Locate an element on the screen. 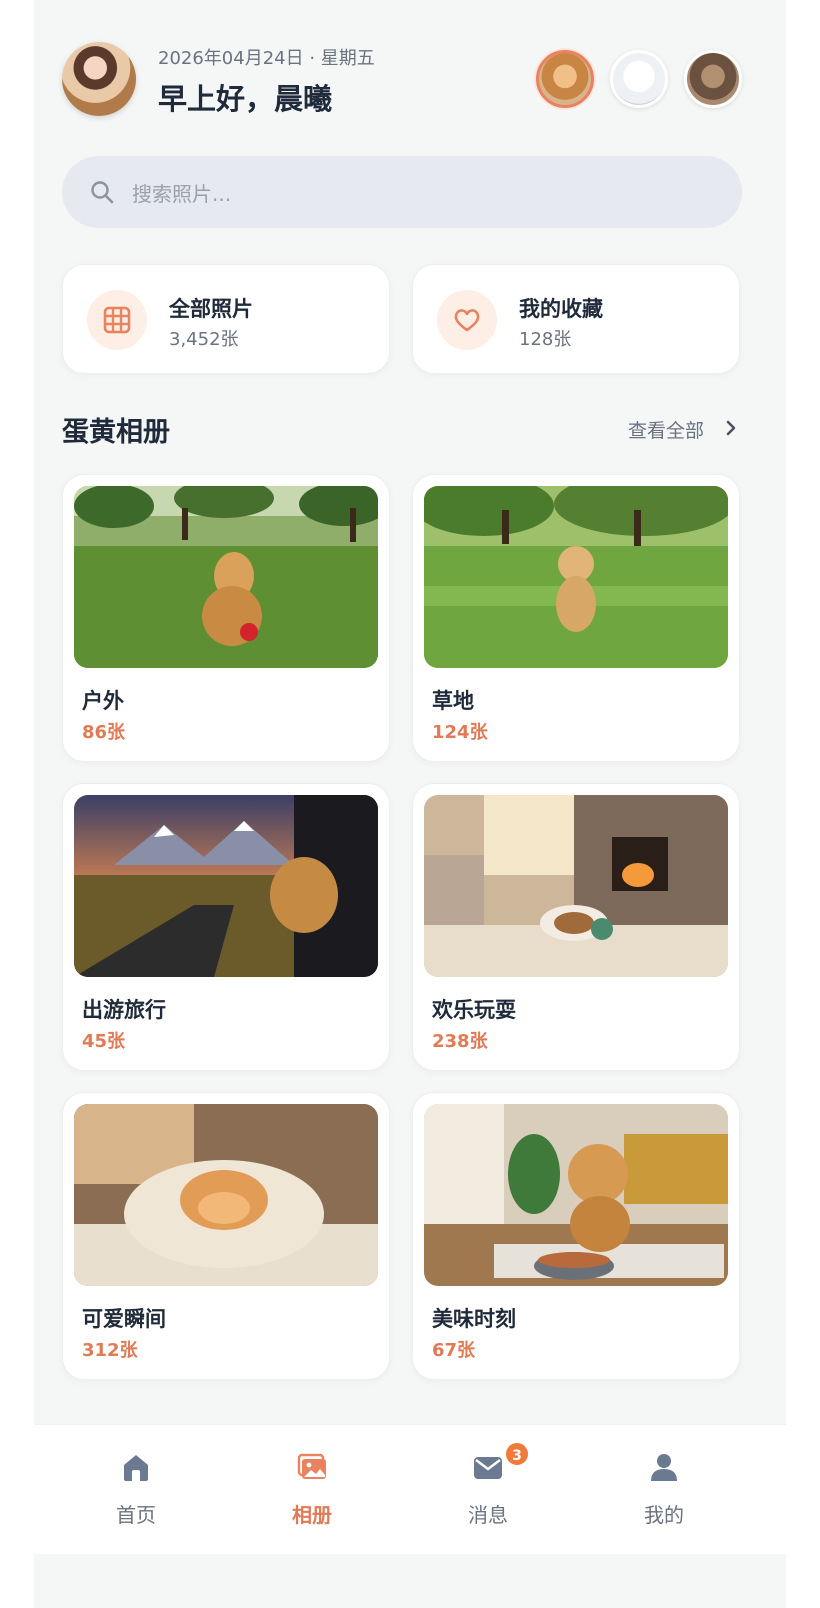 The image size is (820, 1608). pet-avatar-tabby-cat is located at coordinates (713, 79).